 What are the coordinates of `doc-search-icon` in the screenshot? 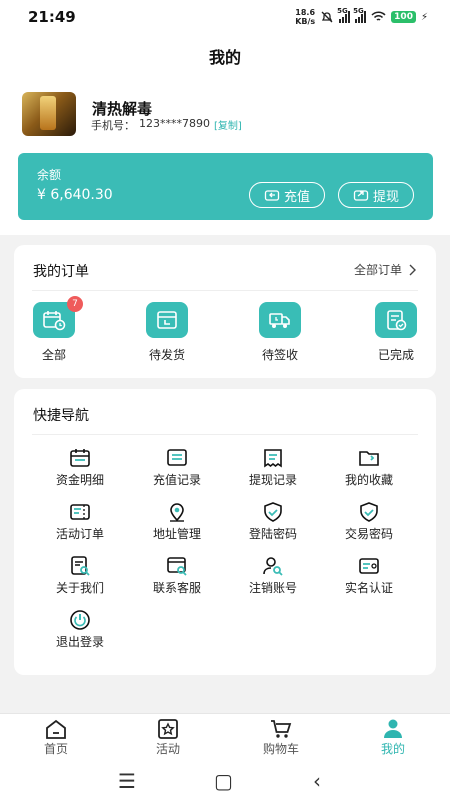 It's located at (80, 566).